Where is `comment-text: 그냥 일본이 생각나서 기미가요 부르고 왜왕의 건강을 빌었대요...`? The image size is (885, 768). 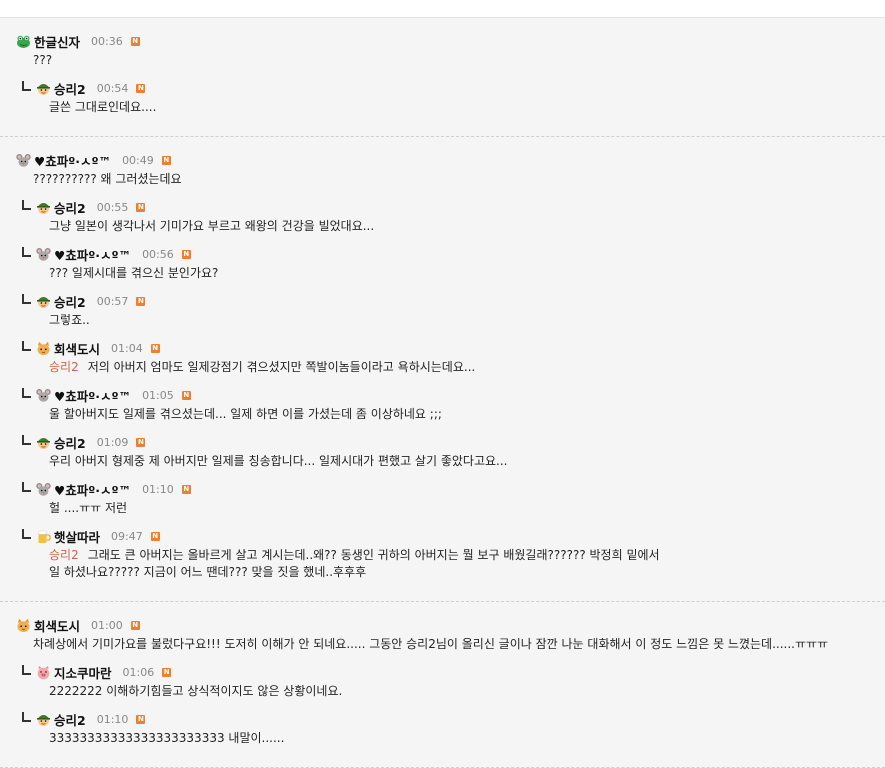
comment-text: 그냥 일본이 생각나서 기미가요 부르고 왜왕의 건강을 빌었대요... is located at coordinates (211, 226).